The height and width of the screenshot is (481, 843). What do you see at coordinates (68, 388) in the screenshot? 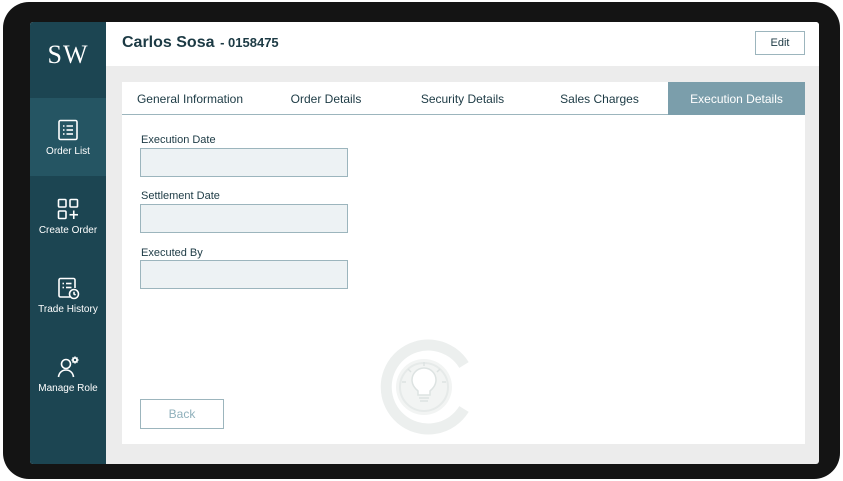
I see `sidebar-item-label: Manage Role` at bounding box center [68, 388].